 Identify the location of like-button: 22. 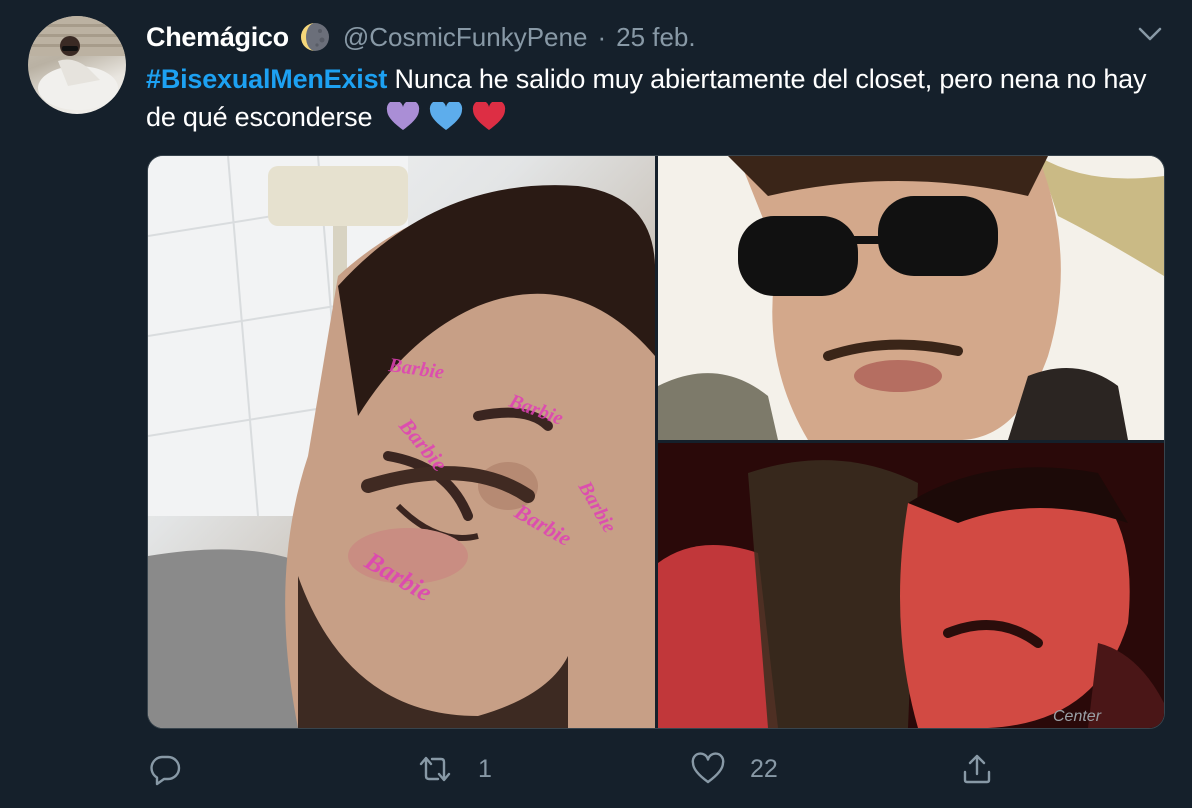
(734, 769).